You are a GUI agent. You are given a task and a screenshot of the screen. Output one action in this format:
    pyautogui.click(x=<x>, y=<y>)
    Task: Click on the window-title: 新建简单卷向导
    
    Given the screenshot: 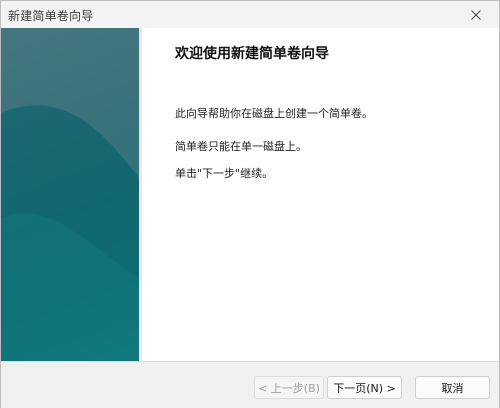 What is the action you would take?
    pyautogui.click(x=51, y=16)
    